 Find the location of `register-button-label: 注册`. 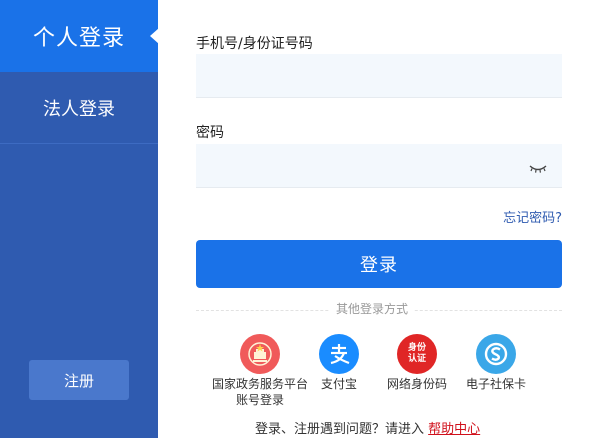

register-button-label: 注册 is located at coordinates (78, 380).